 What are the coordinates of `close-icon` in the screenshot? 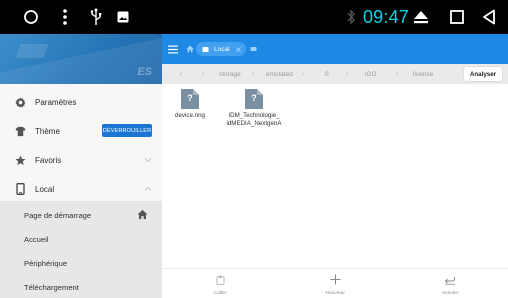 It's located at (240, 49).